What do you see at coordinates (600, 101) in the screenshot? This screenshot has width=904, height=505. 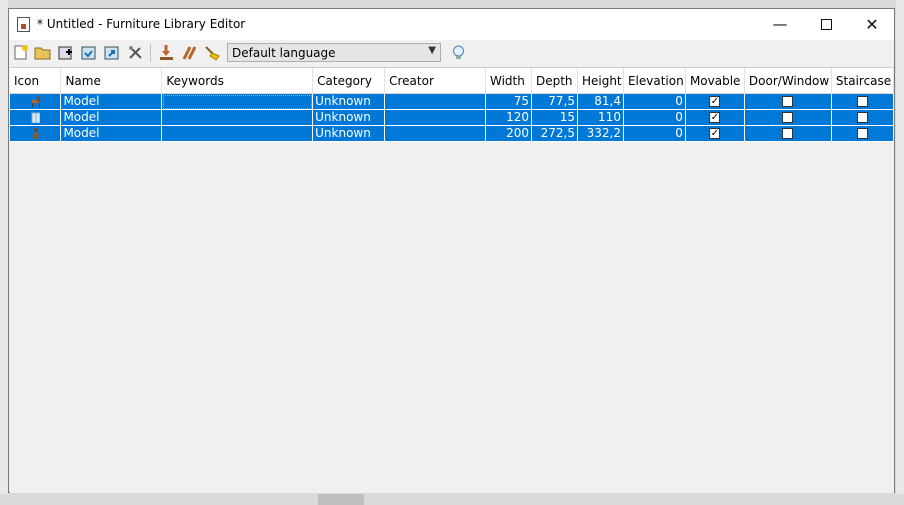 I see `row-height-cell: 81,4` at bounding box center [600, 101].